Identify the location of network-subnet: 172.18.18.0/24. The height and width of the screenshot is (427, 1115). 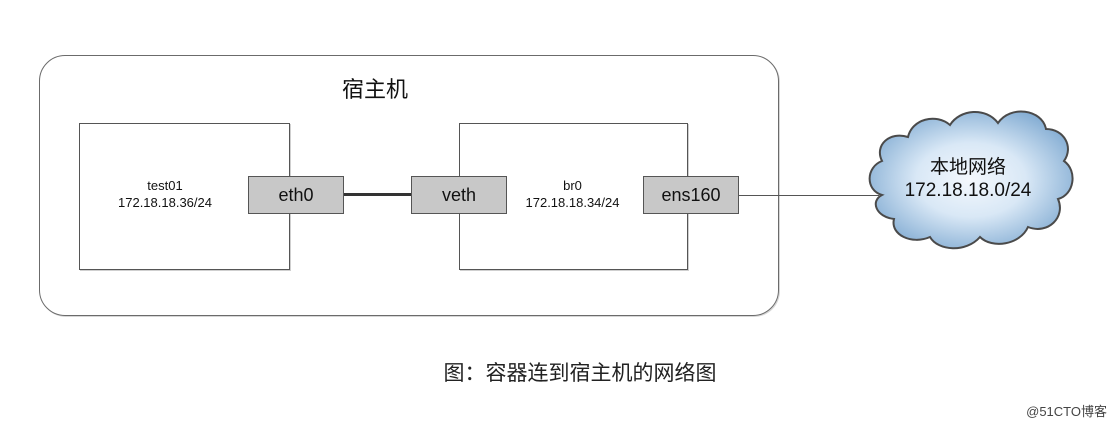
(968, 190).